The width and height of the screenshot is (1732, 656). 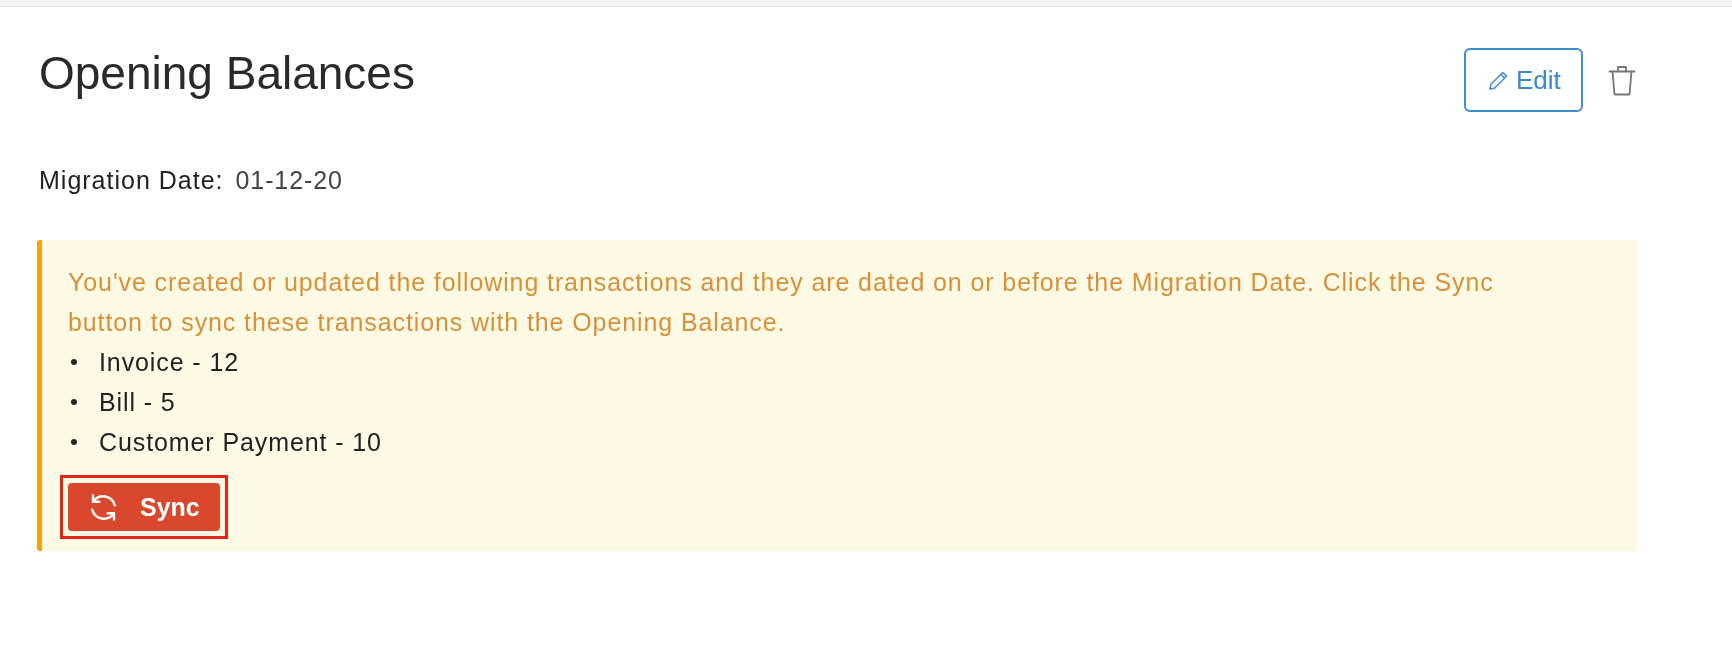 I want to click on edit-button: Edit, so click(x=1523, y=80).